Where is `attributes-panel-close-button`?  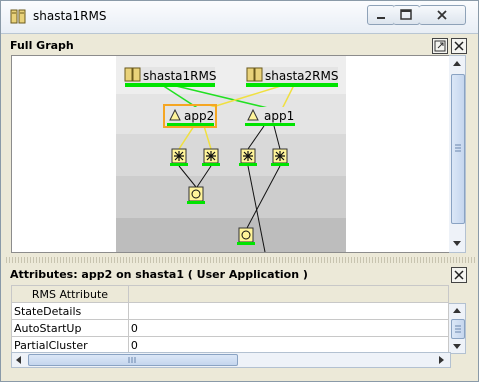
attributes-panel-close-button is located at coordinates (459, 275).